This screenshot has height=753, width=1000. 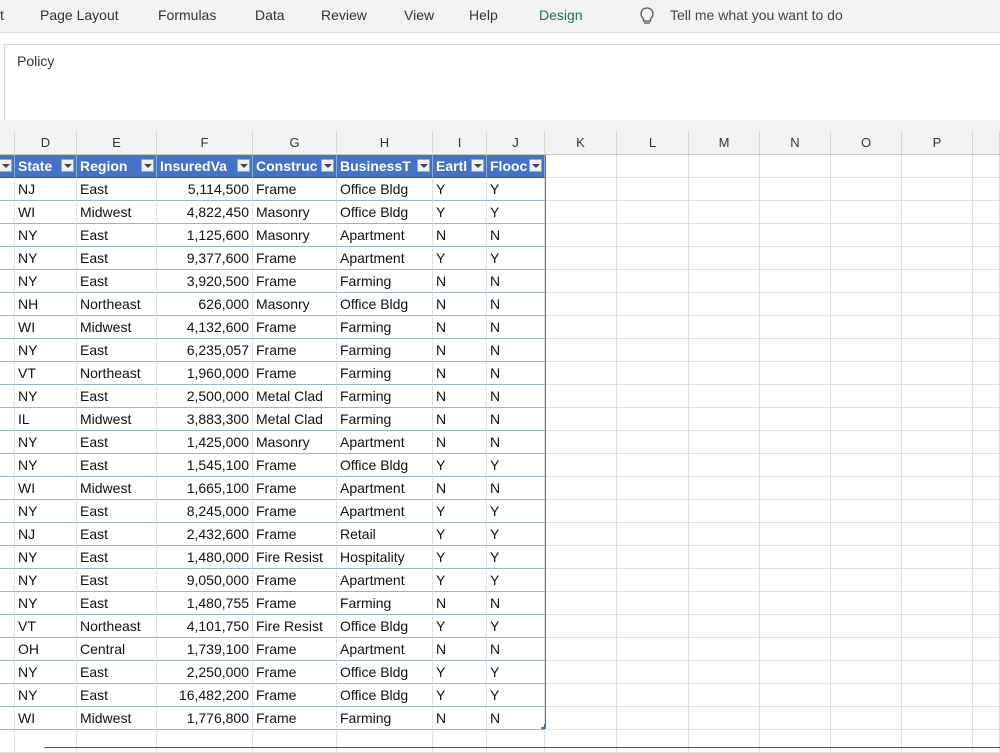 What do you see at coordinates (205, 396) in the screenshot?
I see `table-cell: 2,500,000` at bounding box center [205, 396].